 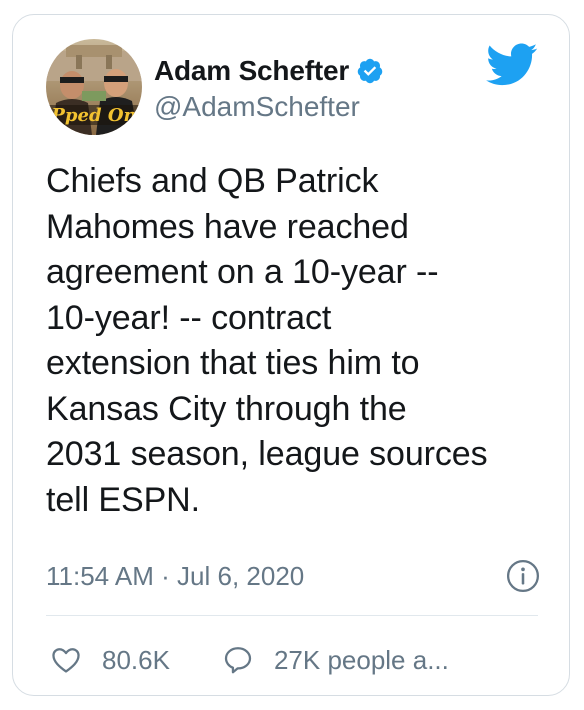 I want to click on user-handle: @AdamSchefter, so click(x=257, y=107).